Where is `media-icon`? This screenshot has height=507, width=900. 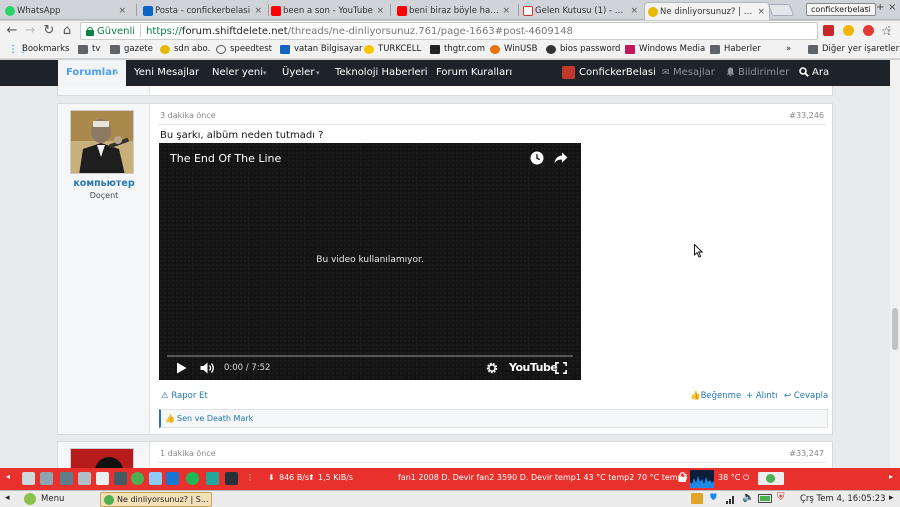
media-icon is located at coordinates (120, 478).